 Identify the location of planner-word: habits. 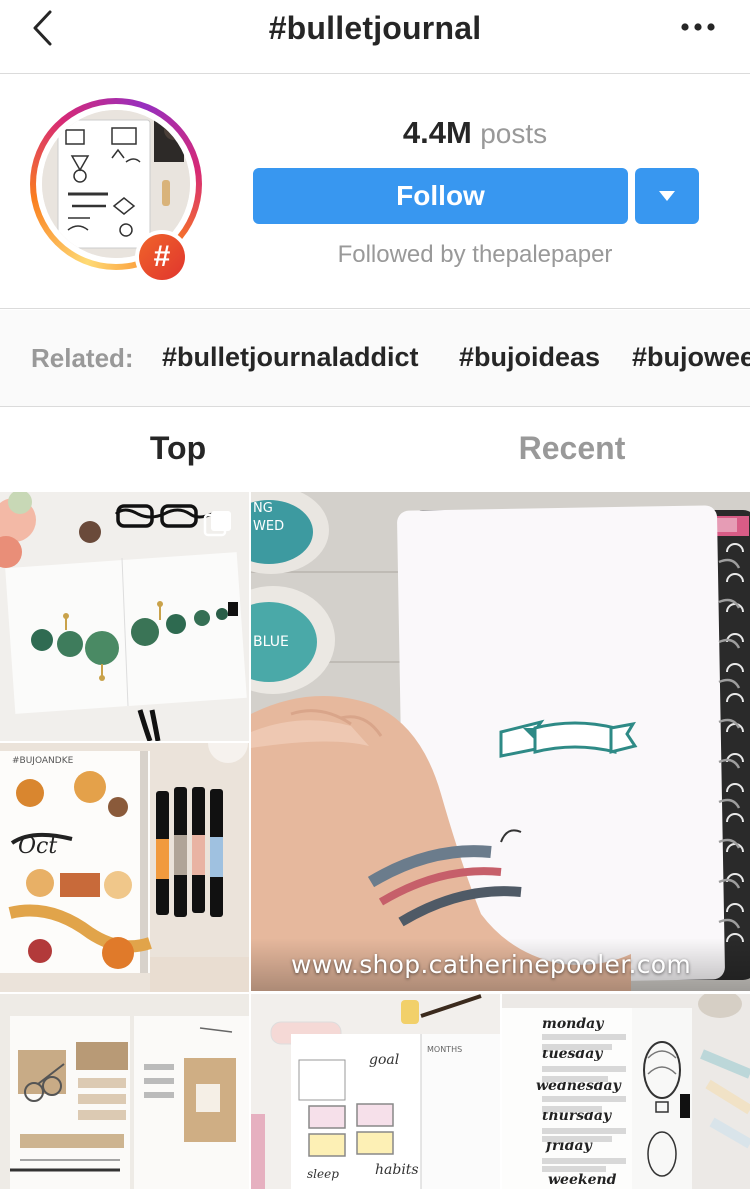
(397, 1170).